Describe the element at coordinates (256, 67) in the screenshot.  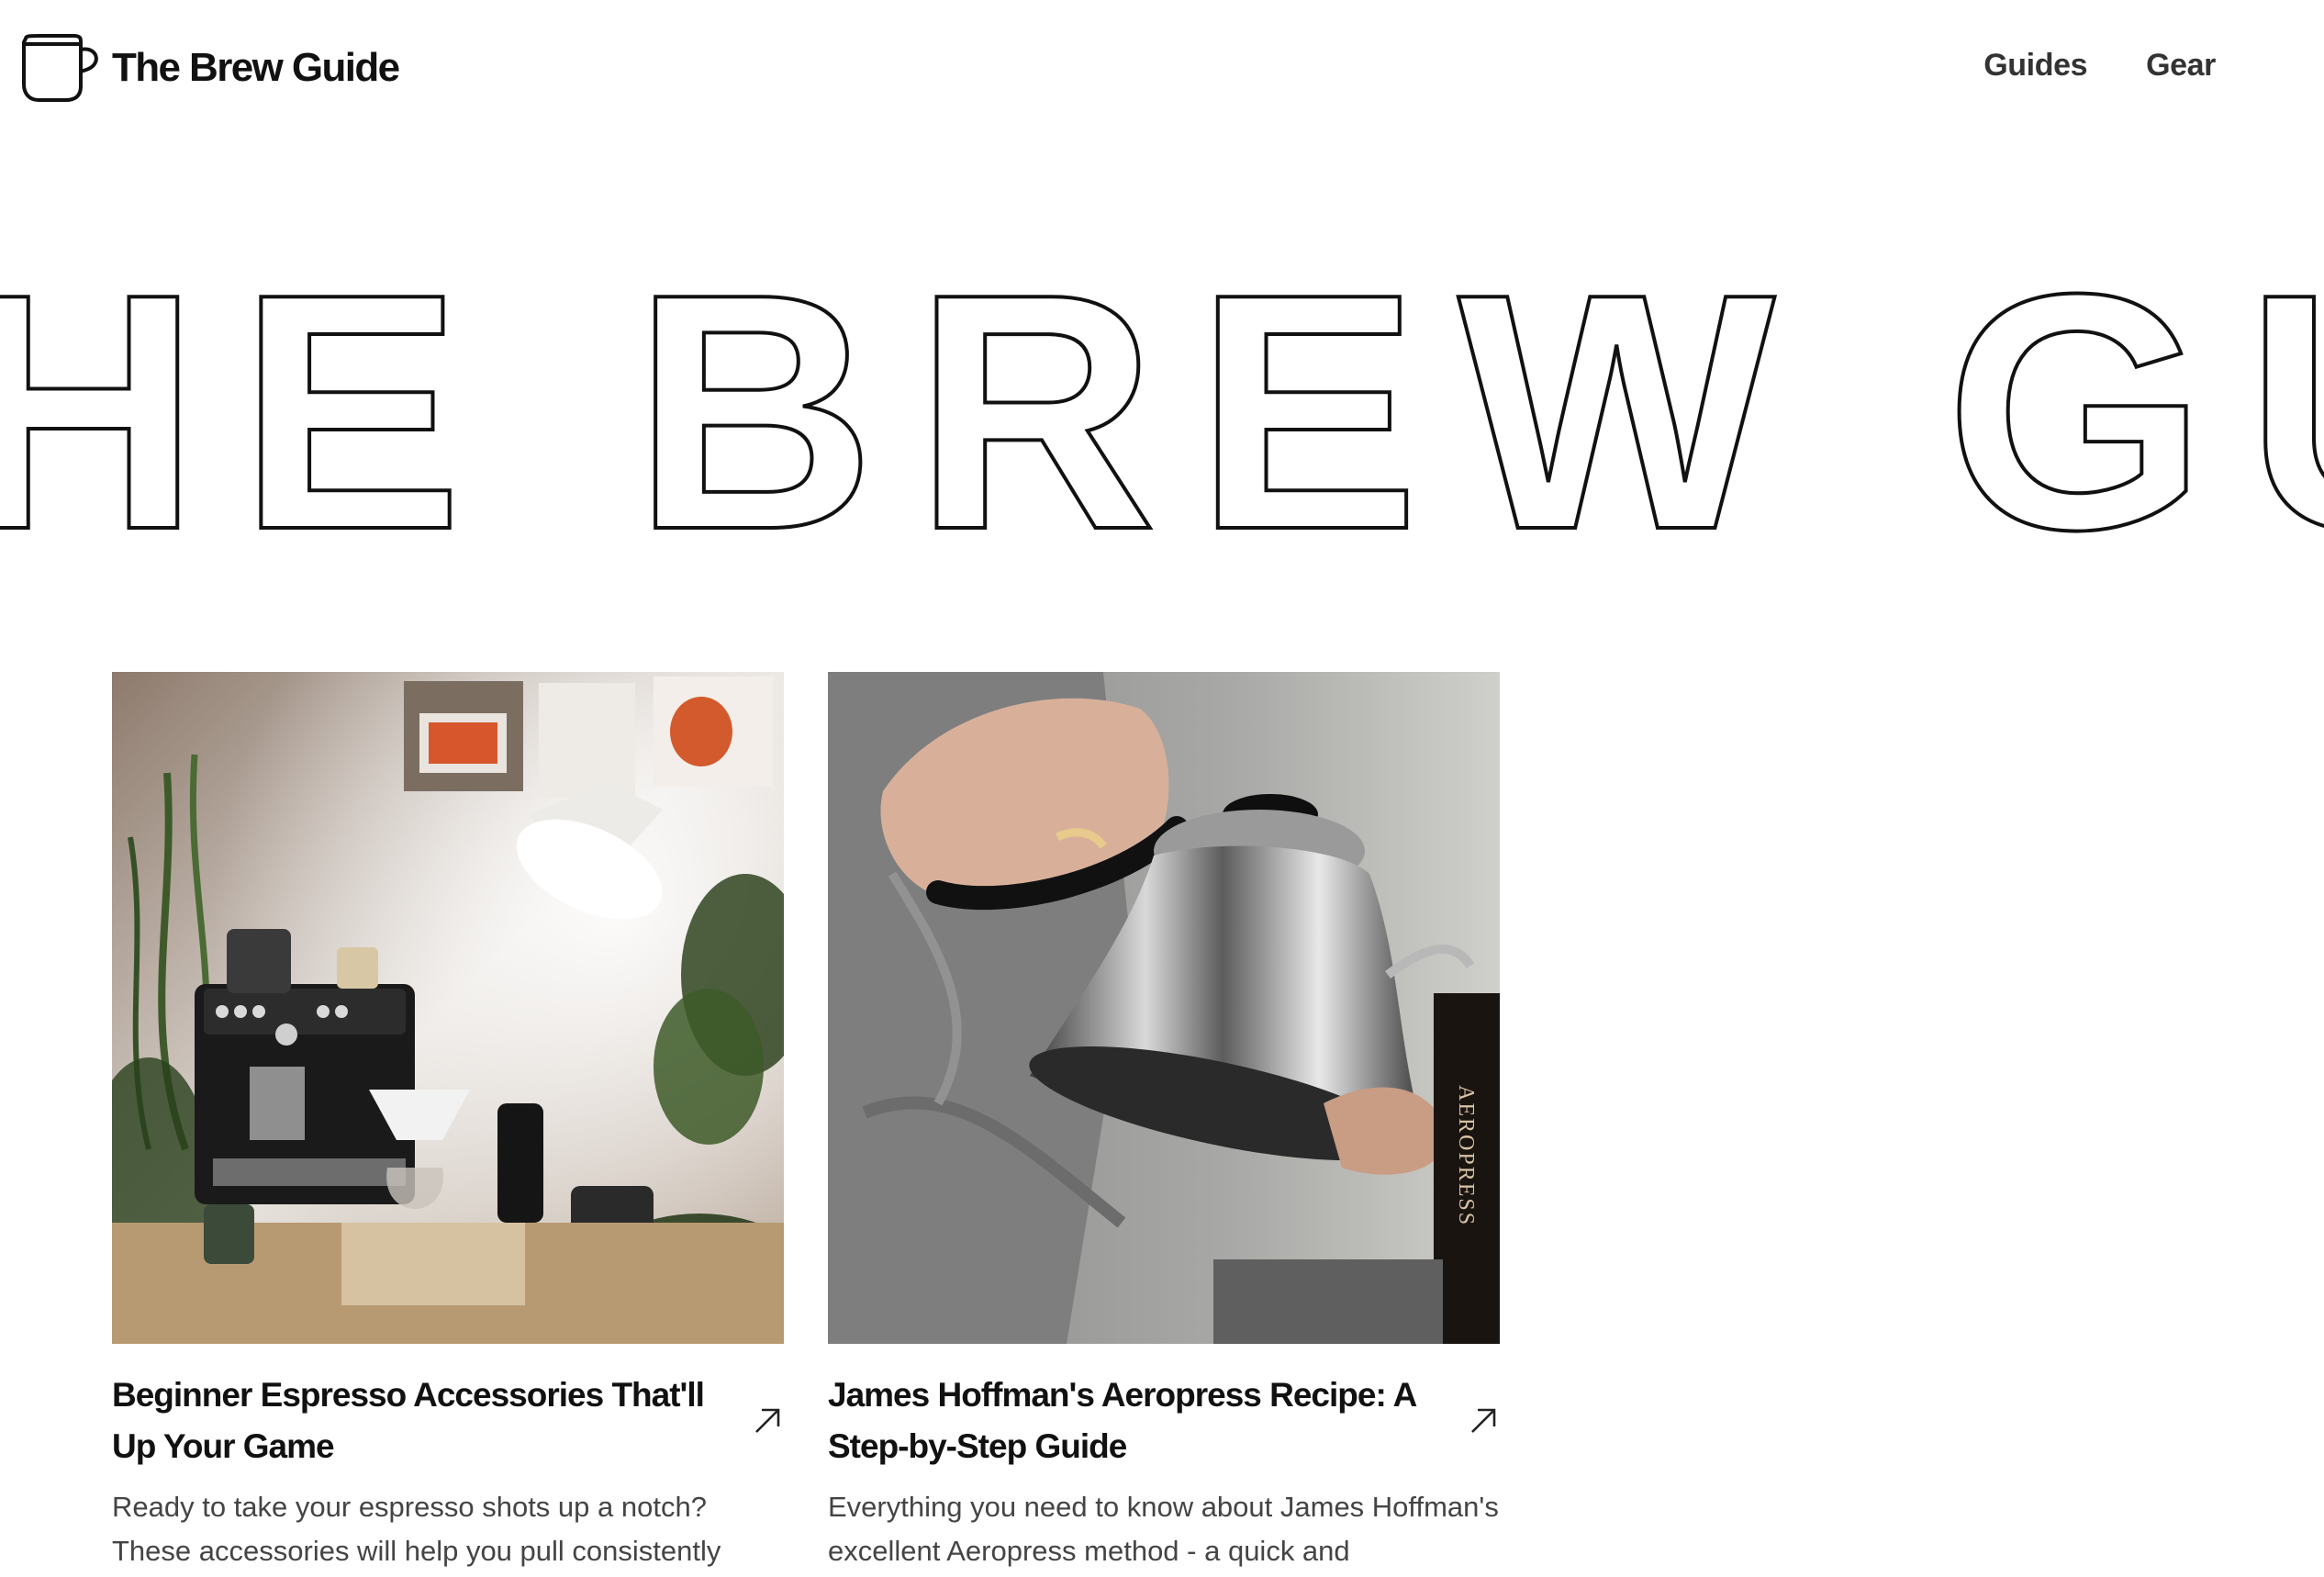
I see `brand-name: The Brew Guide` at that location.